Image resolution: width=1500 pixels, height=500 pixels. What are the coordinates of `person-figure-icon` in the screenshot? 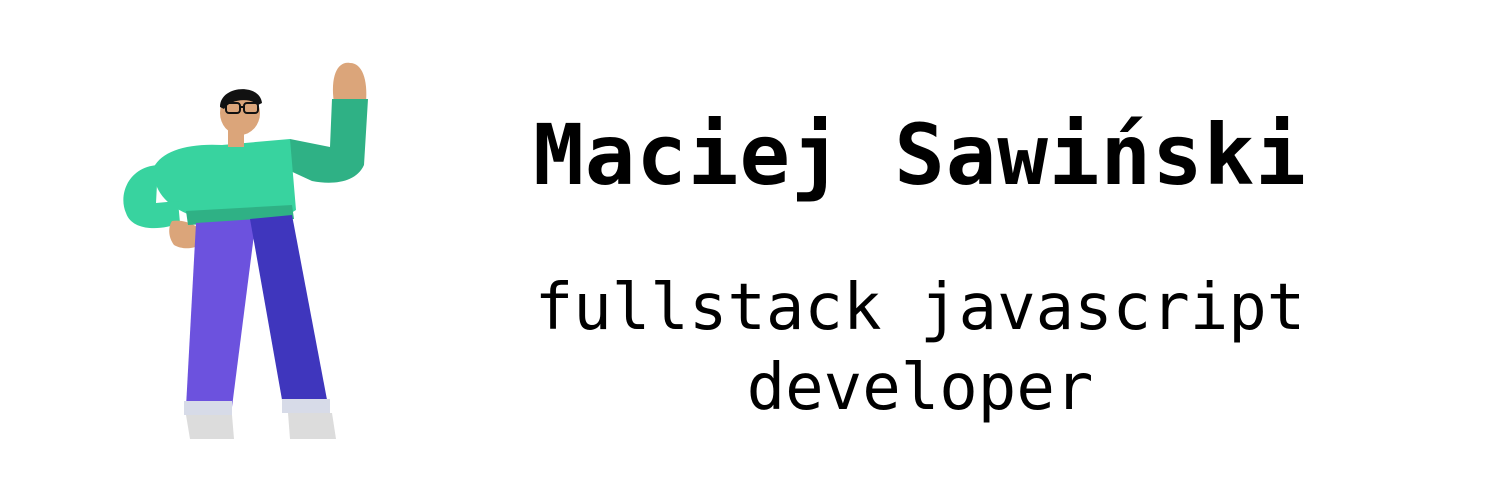 It's located at (245, 250).